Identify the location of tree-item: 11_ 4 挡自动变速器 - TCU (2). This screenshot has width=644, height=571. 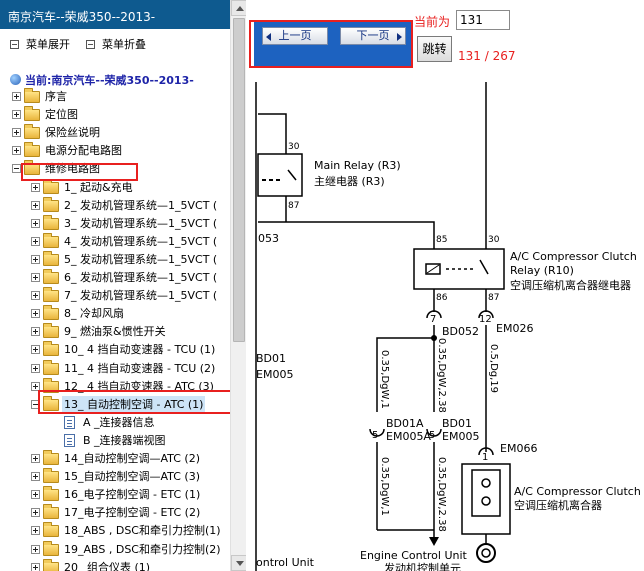
(131, 368).